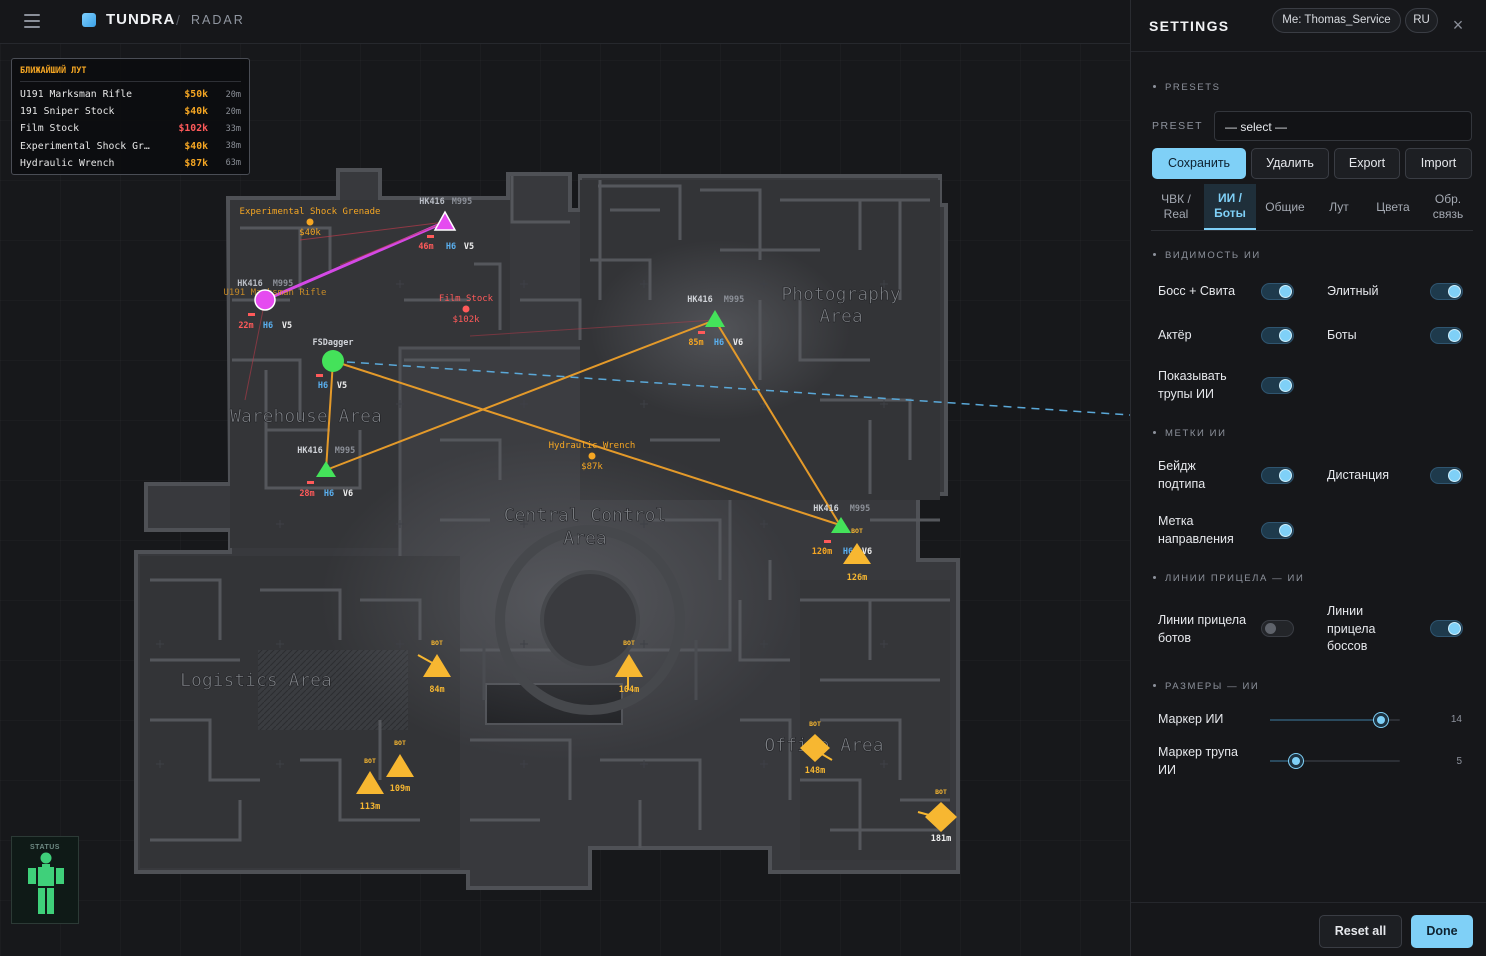 The height and width of the screenshot is (956, 1486). I want to click on loot-row: 191 Sniper Stock $40k 20m, so click(130, 111).